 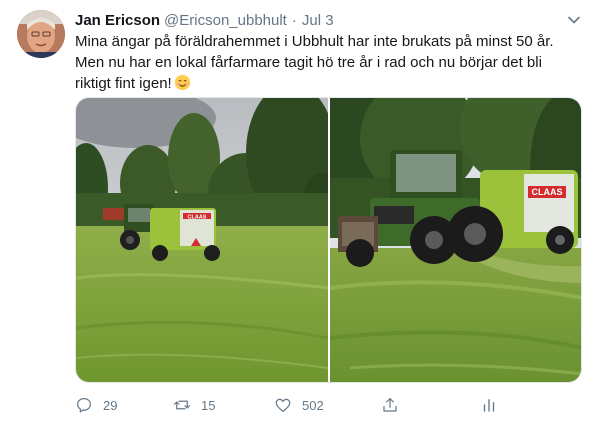 What do you see at coordinates (84, 405) in the screenshot?
I see `reply-icon` at bounding box center [84, 405].